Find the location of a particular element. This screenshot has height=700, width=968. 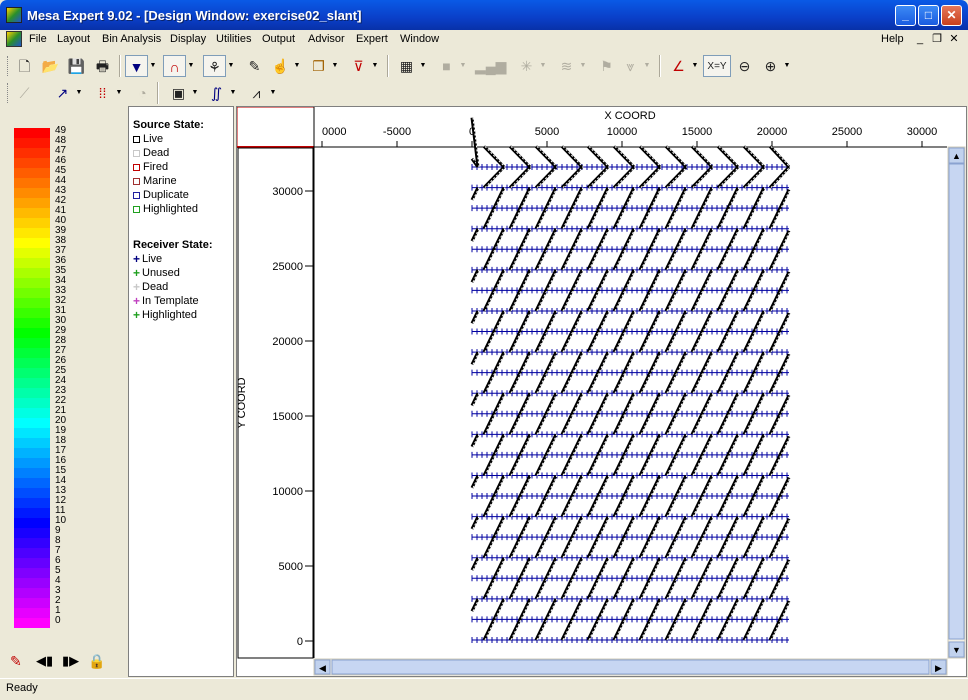

sparkline-icon: ⩔ is located at coordinates (630, 66).